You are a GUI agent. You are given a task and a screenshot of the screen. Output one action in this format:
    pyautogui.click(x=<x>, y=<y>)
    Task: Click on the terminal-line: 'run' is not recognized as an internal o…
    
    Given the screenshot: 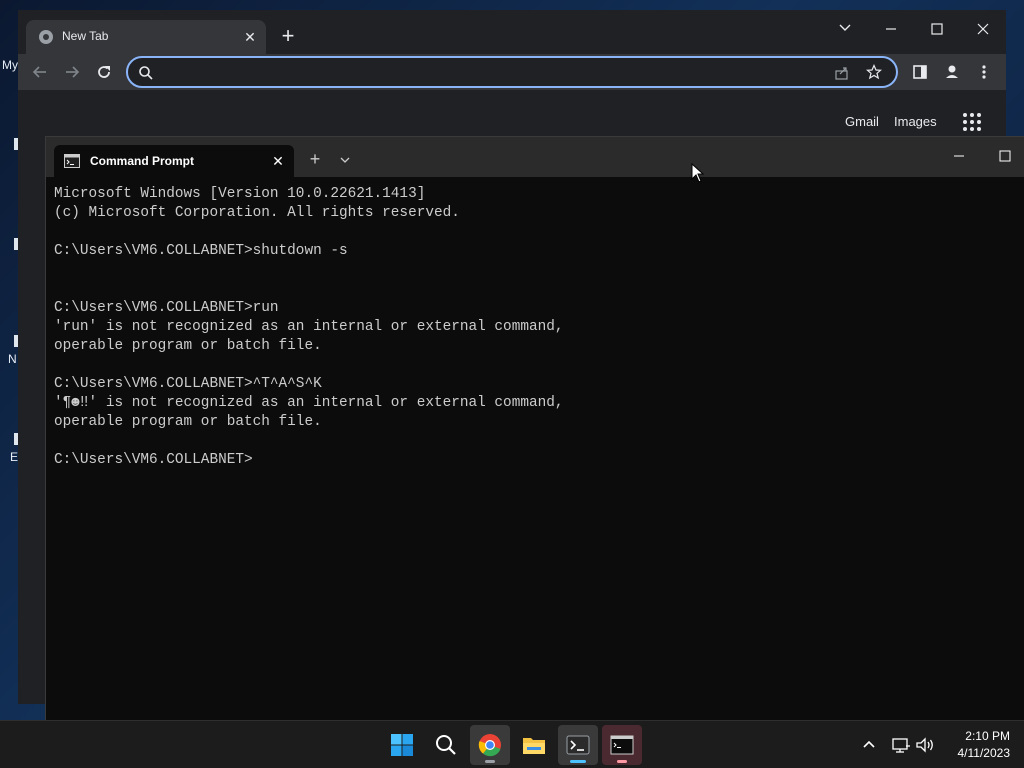 What is the action you would take?
    pyautogui.click(x=309, y=327)
    